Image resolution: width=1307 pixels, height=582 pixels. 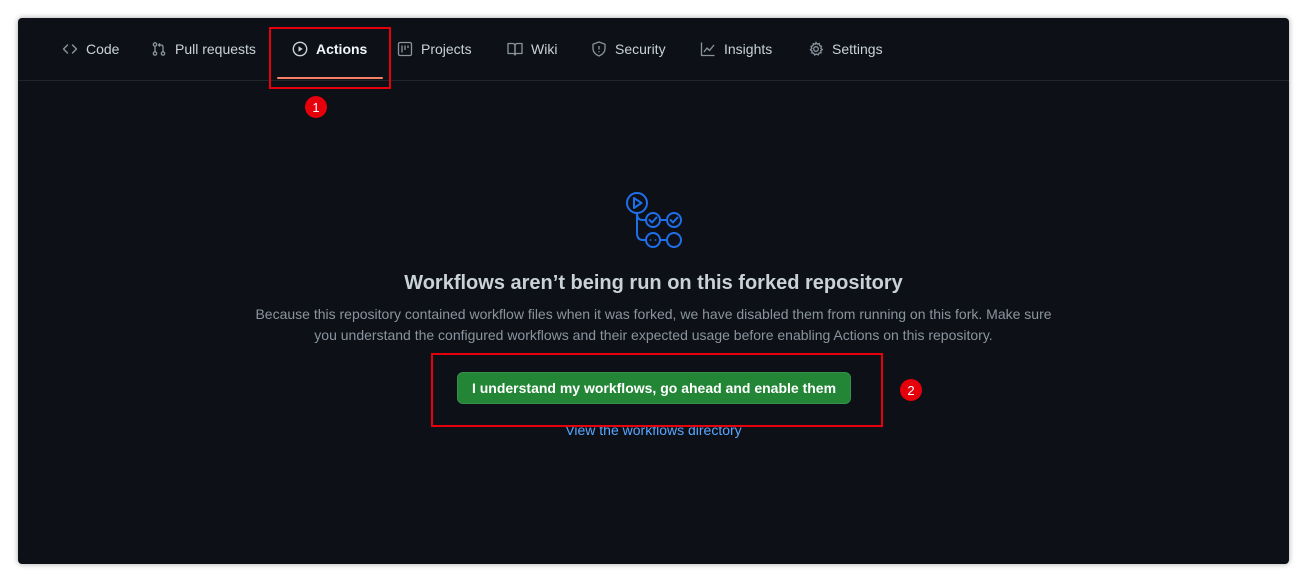 I want to click on tab-insights: Insights, so click(x=736, y=49).